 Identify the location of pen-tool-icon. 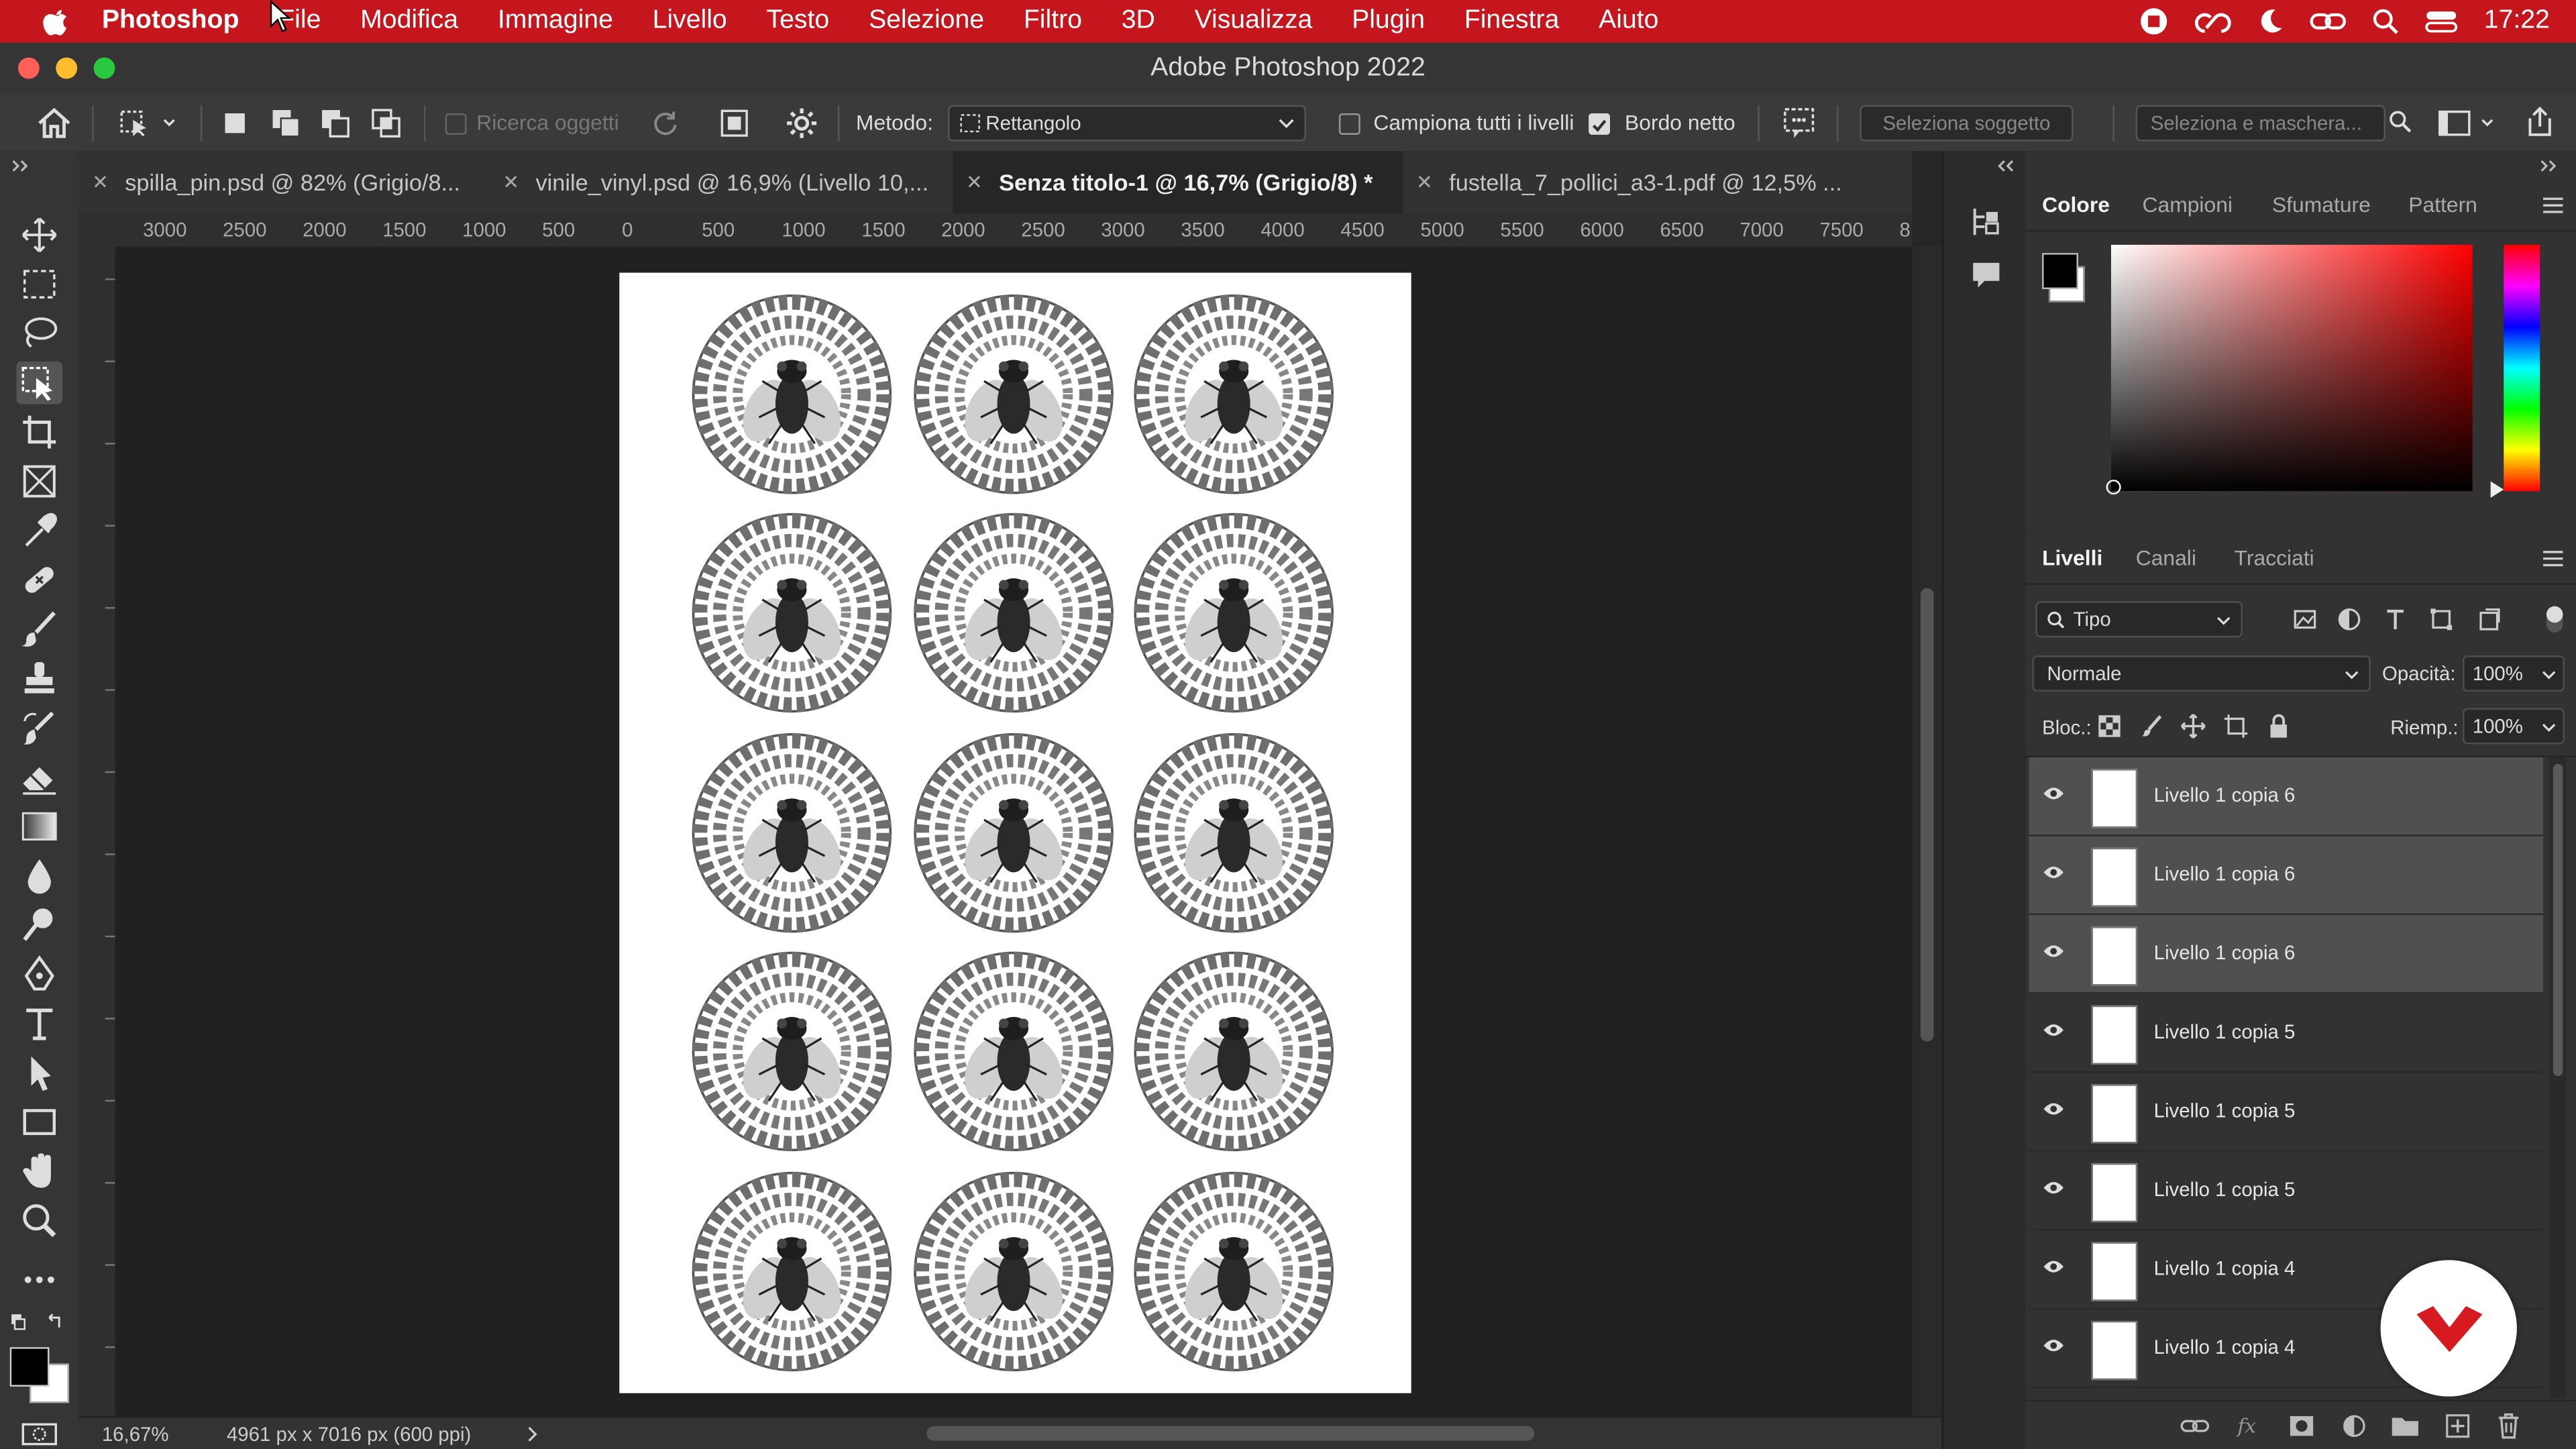
(39, 974).